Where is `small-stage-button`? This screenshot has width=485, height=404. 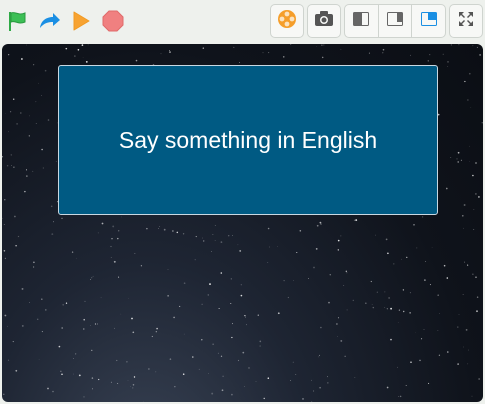
small-stage-button is located at coordinates (362, 21).